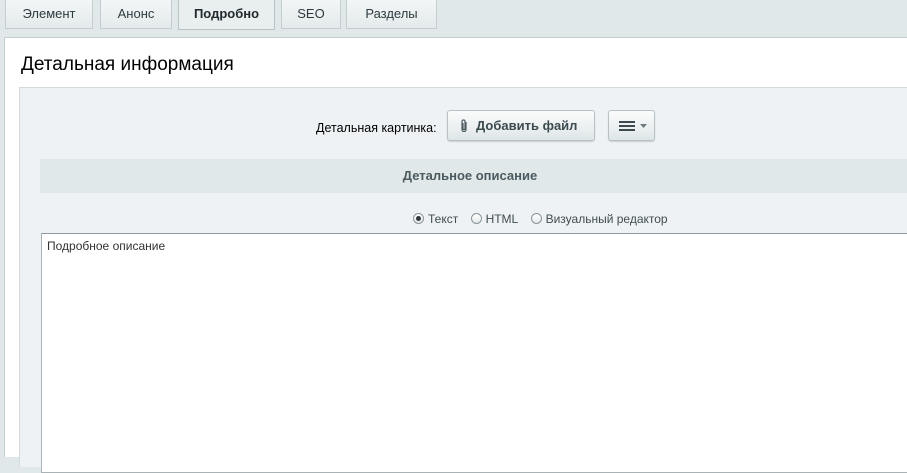 Image resolution: width=907 pixels, height=473 pixels. Describe the element at coordinates (453, 15) in the screenshot. I see `tab-bar: Элемент Анонс Подробно SEO Разделы` at that location.